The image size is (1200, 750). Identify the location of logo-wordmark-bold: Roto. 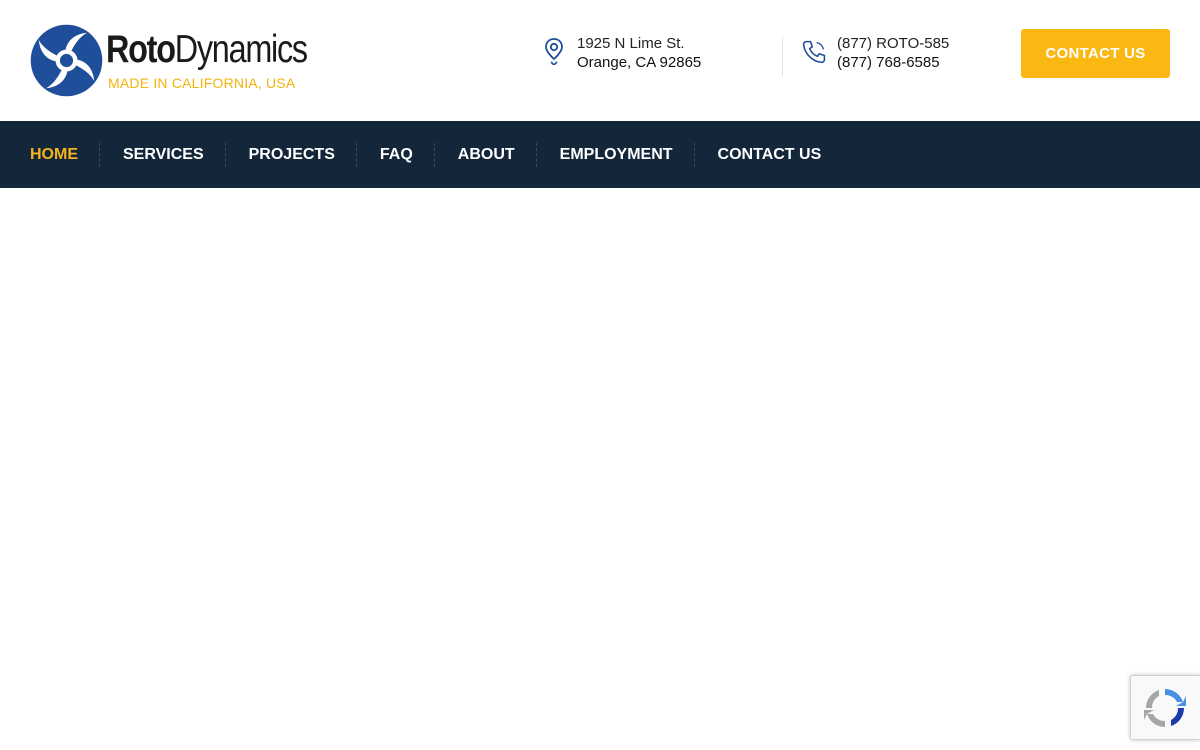
(141, 49).